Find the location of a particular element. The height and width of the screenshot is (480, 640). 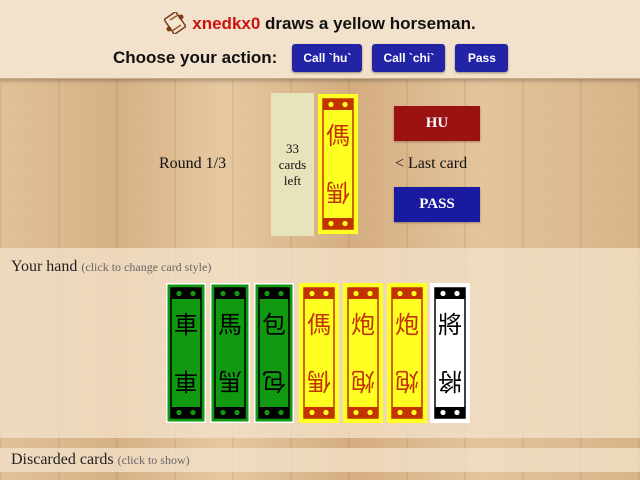

round-indicator: Round 1/3 is located at coordinates (193, 163).